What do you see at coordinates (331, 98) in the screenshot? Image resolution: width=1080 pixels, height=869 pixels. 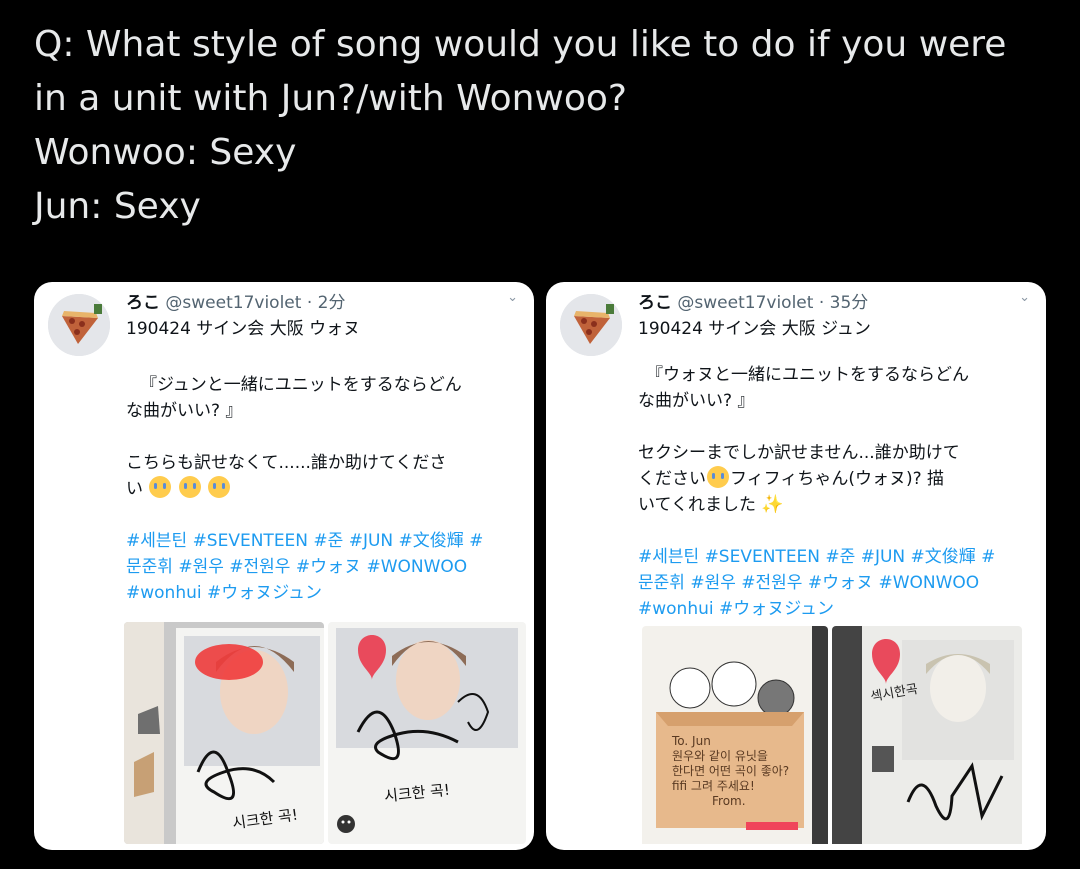 I see `caption-question-line2: in a unit with Jun?/with Wonwoo?` at bounding box center [331, 98].